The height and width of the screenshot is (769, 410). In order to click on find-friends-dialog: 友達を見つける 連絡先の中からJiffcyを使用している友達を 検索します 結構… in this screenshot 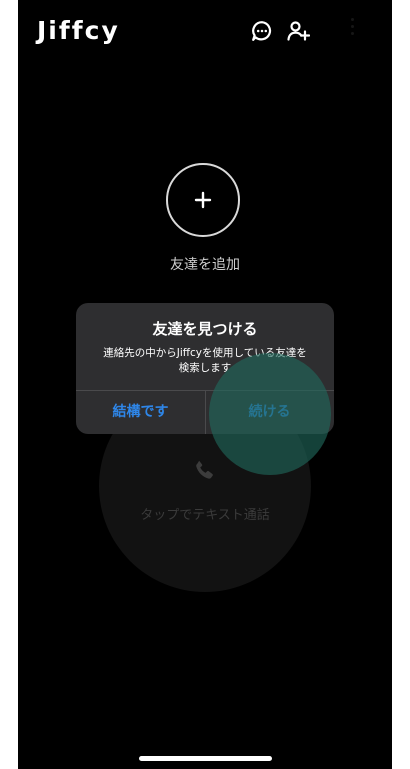, I will do `click(205, 368)`.